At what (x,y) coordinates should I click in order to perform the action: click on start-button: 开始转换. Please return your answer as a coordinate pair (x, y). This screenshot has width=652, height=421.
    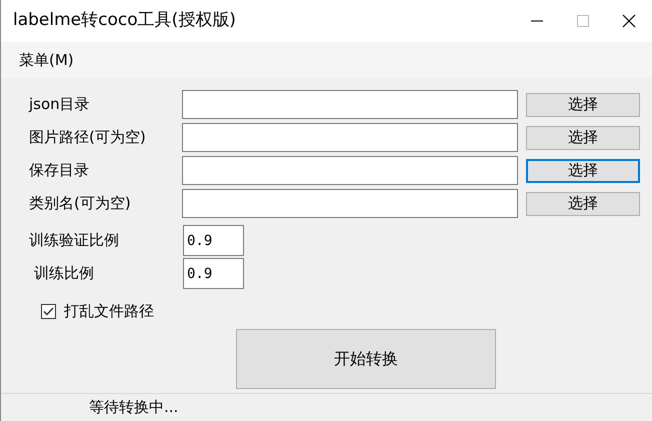
    Looking at the image, I should click on (366, 358).